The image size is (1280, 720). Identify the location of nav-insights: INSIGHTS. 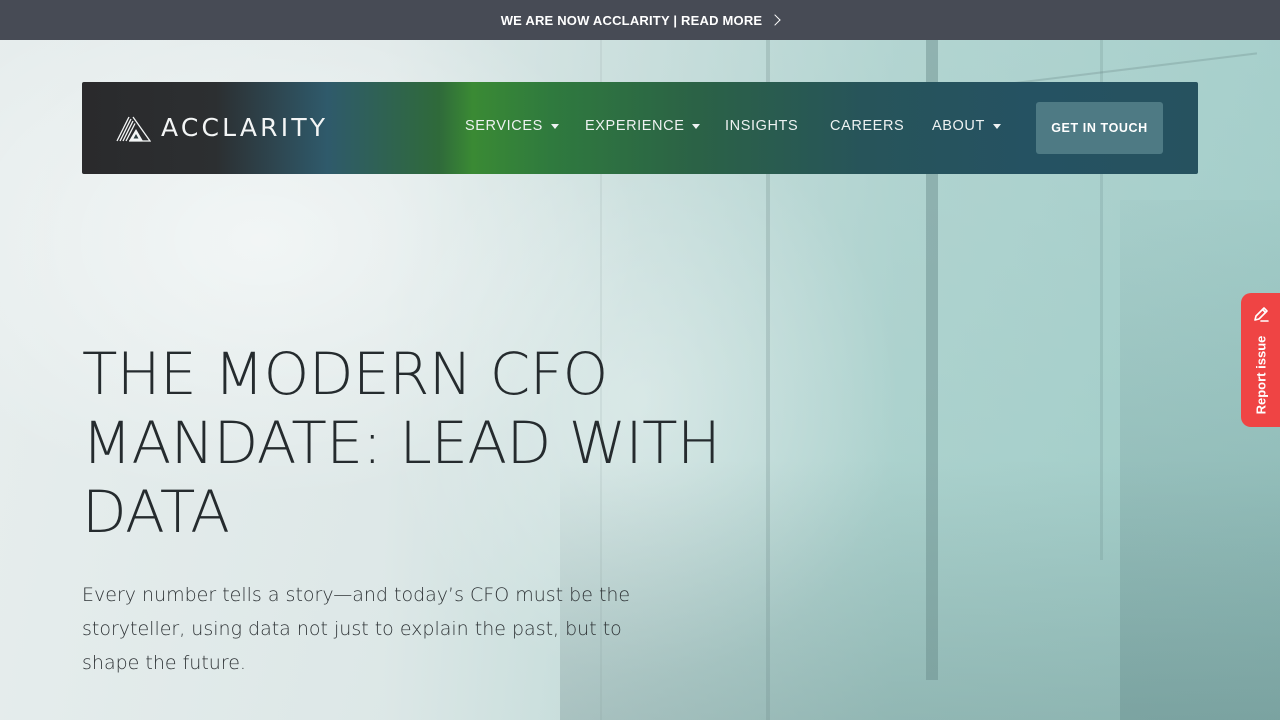
(761, 126).